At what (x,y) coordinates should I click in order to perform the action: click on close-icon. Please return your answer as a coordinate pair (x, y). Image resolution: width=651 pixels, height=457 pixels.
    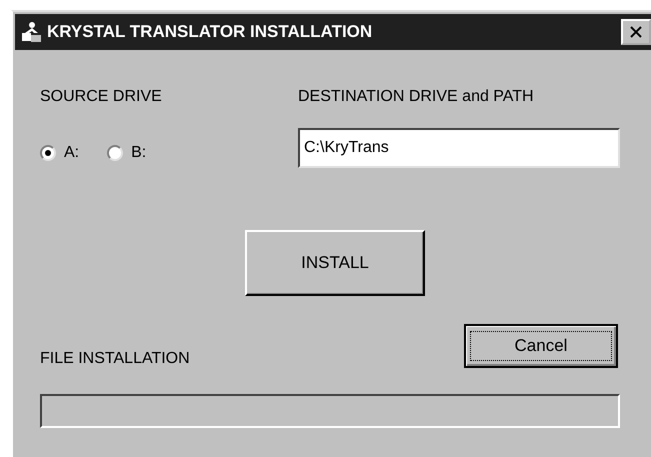
    Looking at the image, I should click on (636, 32).